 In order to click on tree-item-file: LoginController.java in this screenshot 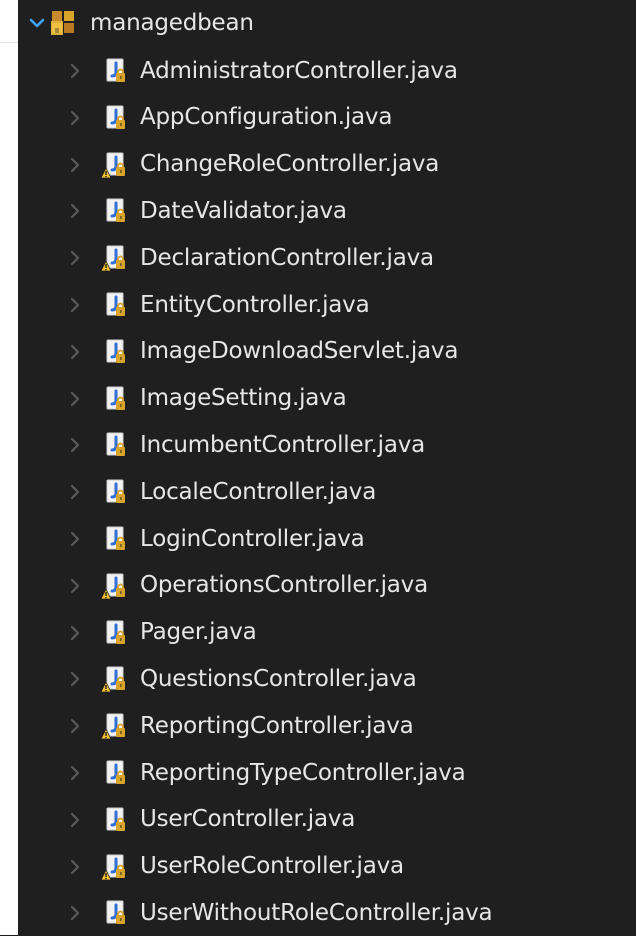, I will do `click(215, 539)`.